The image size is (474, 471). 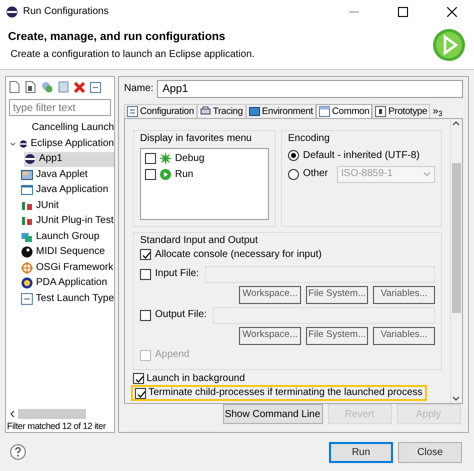 What do you see at coordinates (172, 355) in the screenshot?
I see `checkbox-label: Append` at bounding box center [172, 355].